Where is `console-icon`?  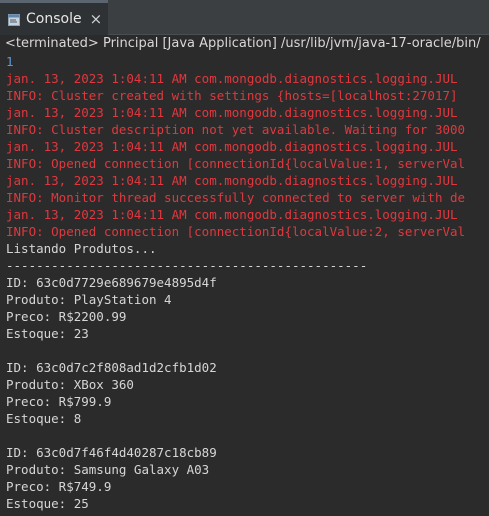
console-icon is located at coordinates (14, 19).